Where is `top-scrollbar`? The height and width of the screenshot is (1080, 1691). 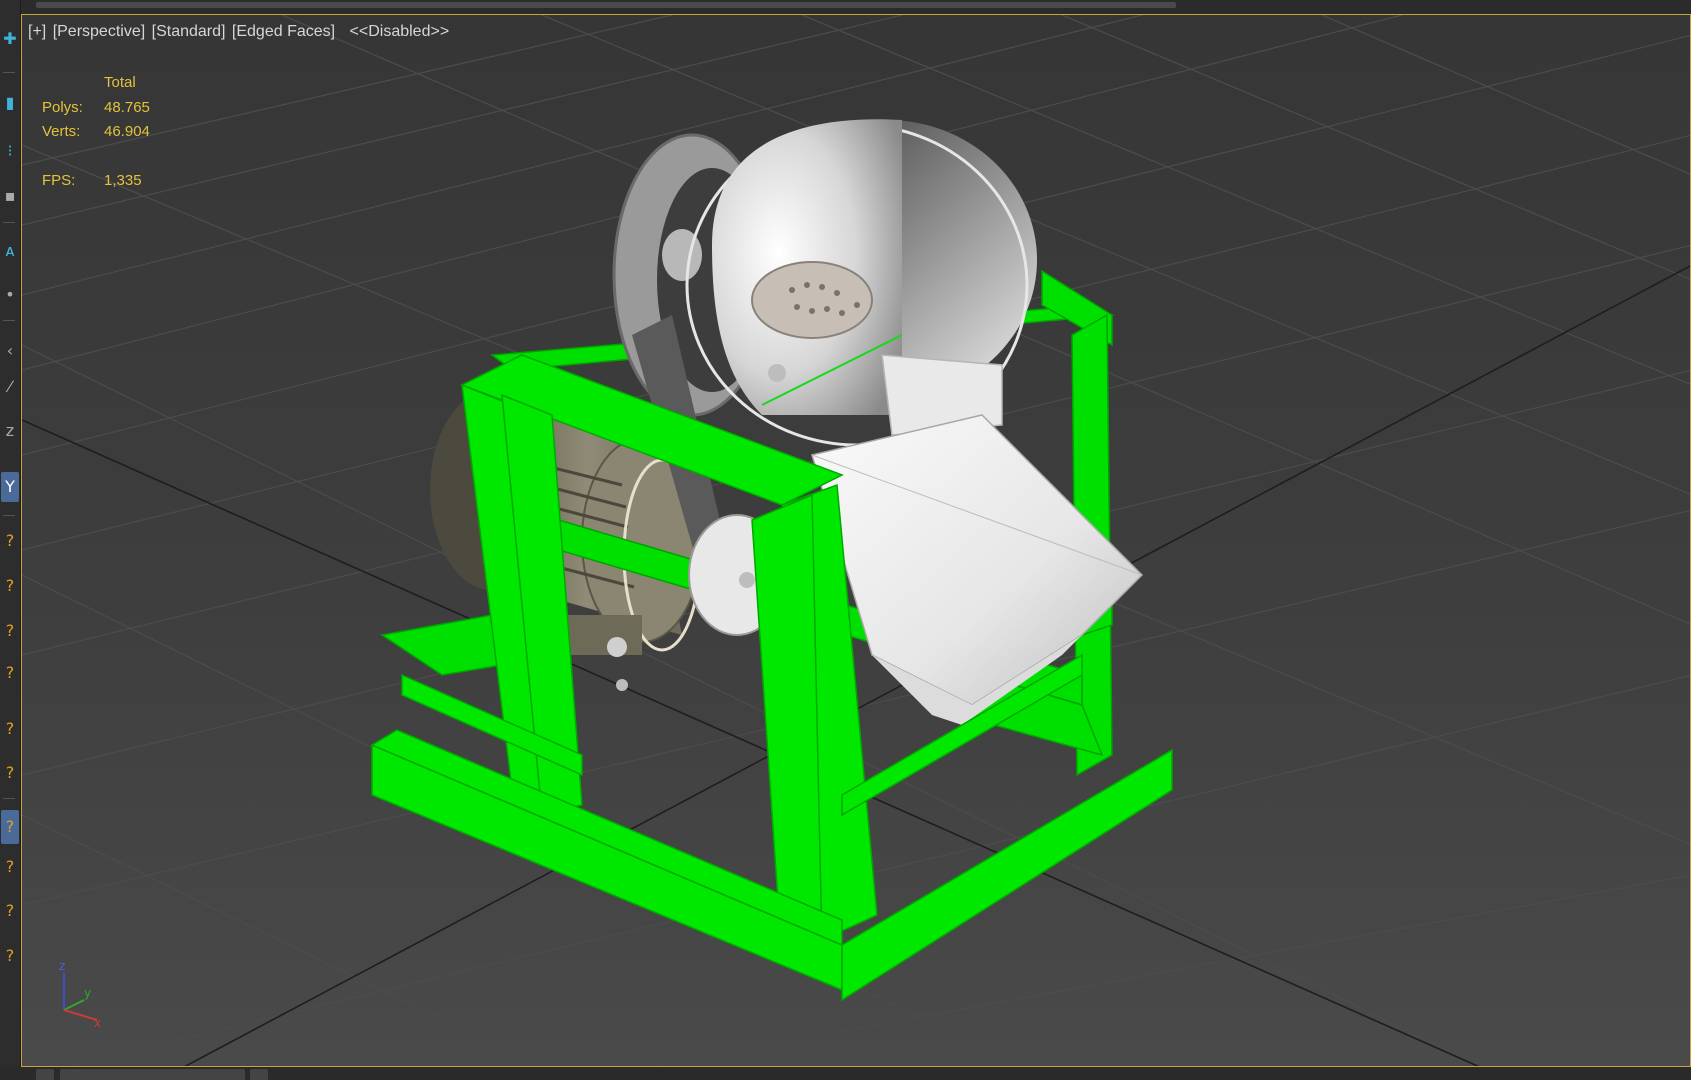 top-scrollbar is located at coordinates (845, 7).